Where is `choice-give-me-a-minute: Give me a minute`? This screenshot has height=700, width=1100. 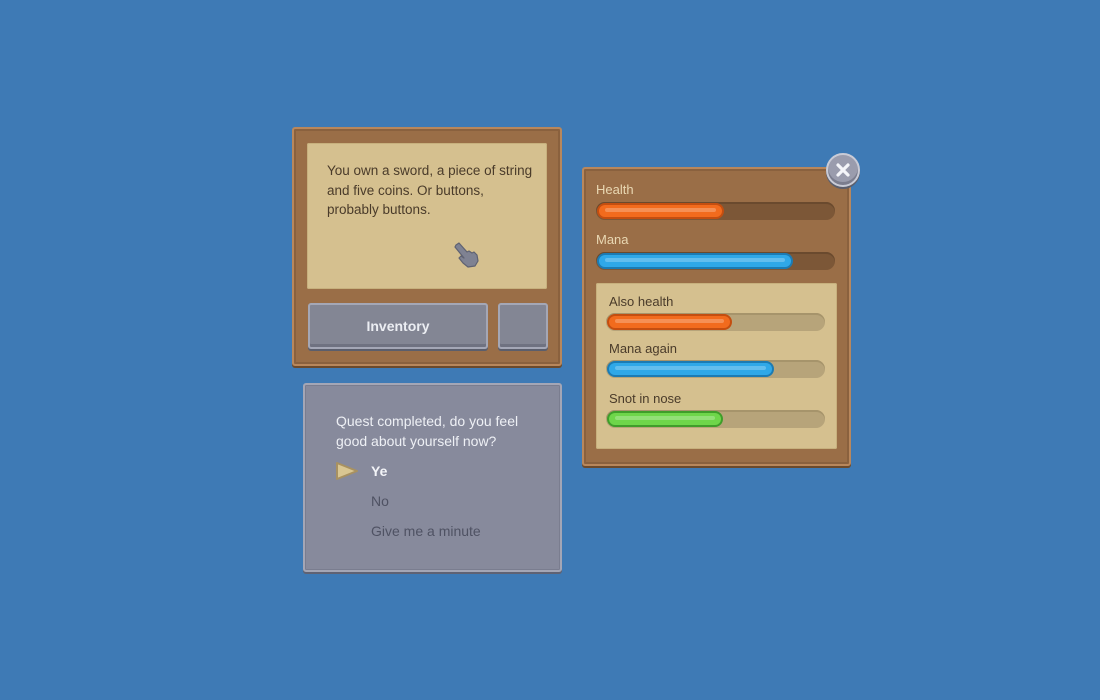
choice-give-me-a-minute: Give me a minute is located at coordinates (426, 531).